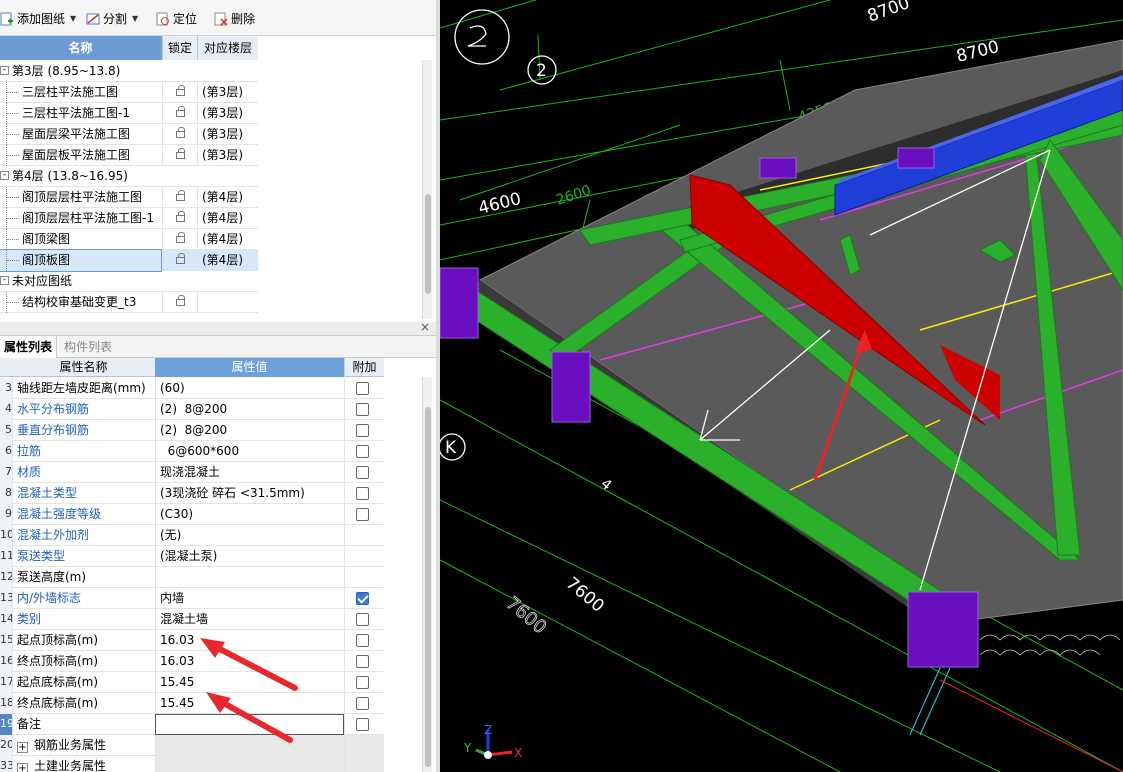  What do you see at coordinates (249, 493) in the screenshot?
I see `property-value: (3现浇砼 碎石 <31.5mm)` at bounding box center [249, 493].